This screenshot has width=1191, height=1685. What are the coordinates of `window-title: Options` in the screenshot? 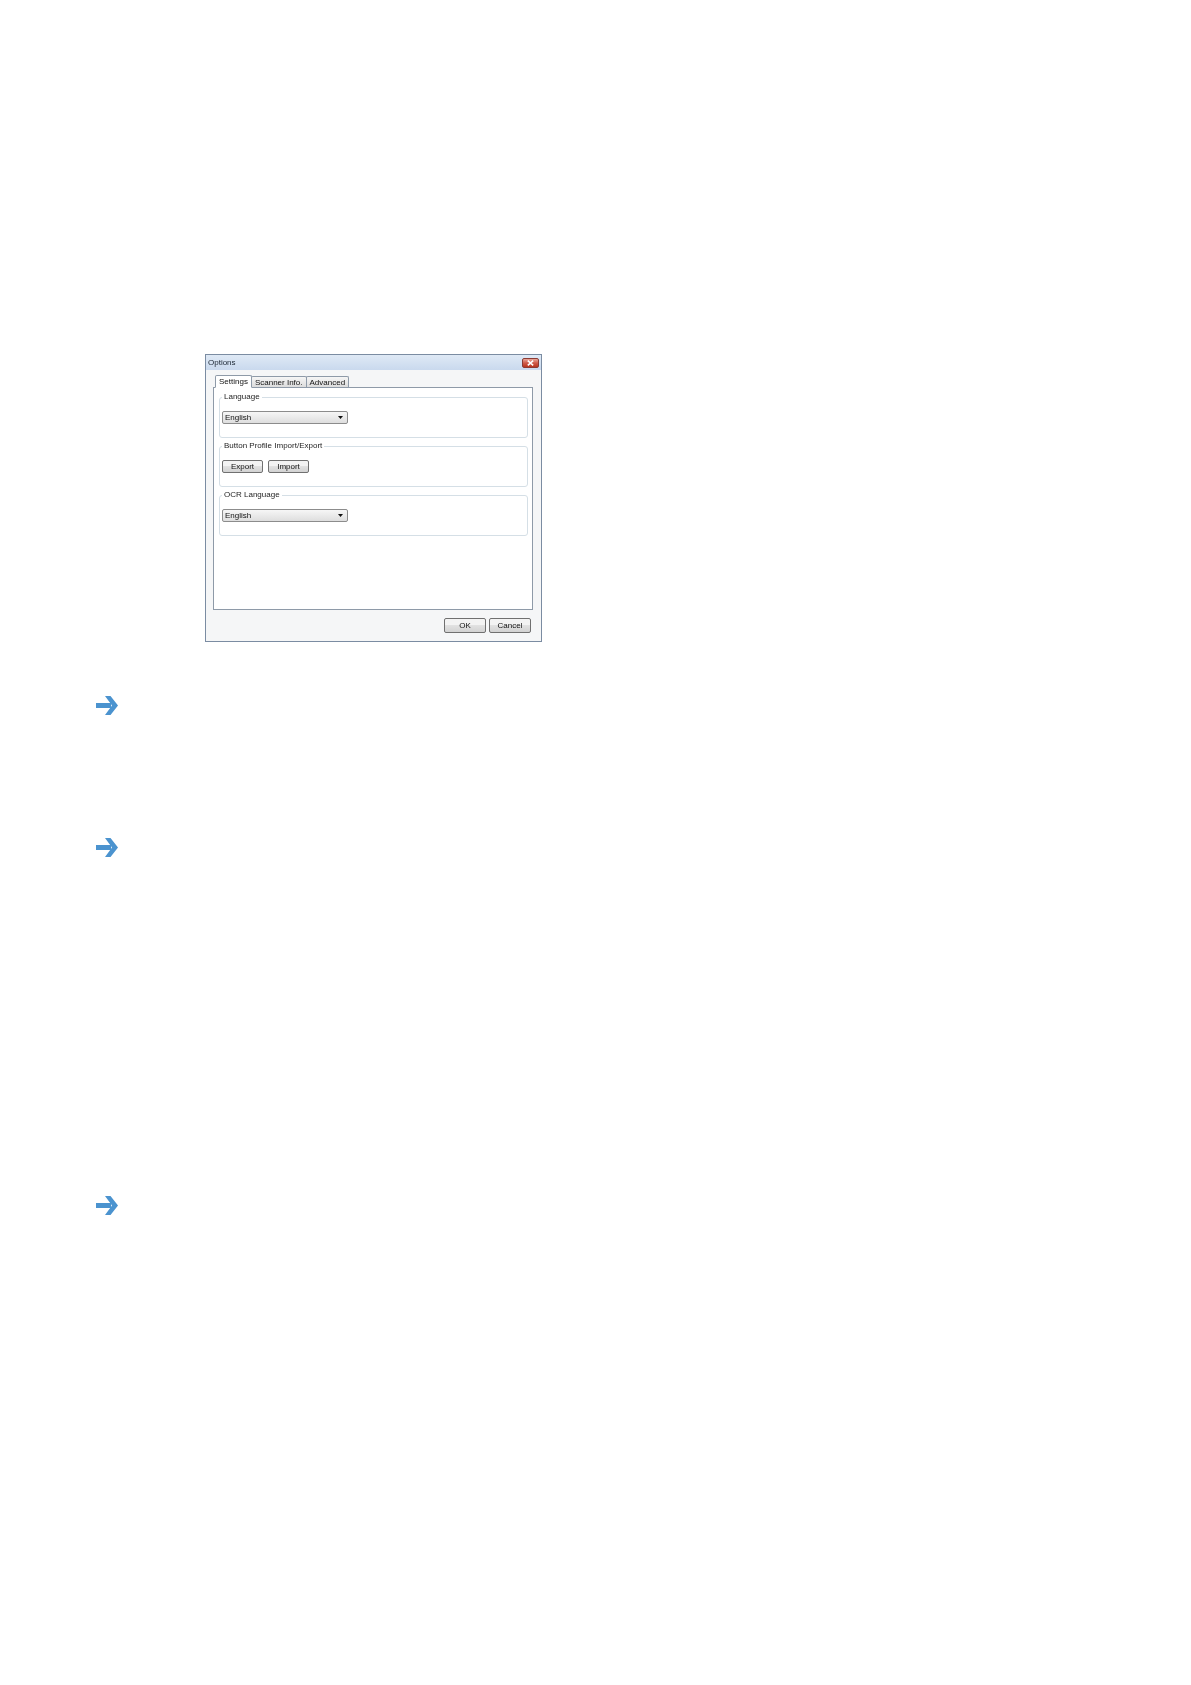 It's located at (222, 362).